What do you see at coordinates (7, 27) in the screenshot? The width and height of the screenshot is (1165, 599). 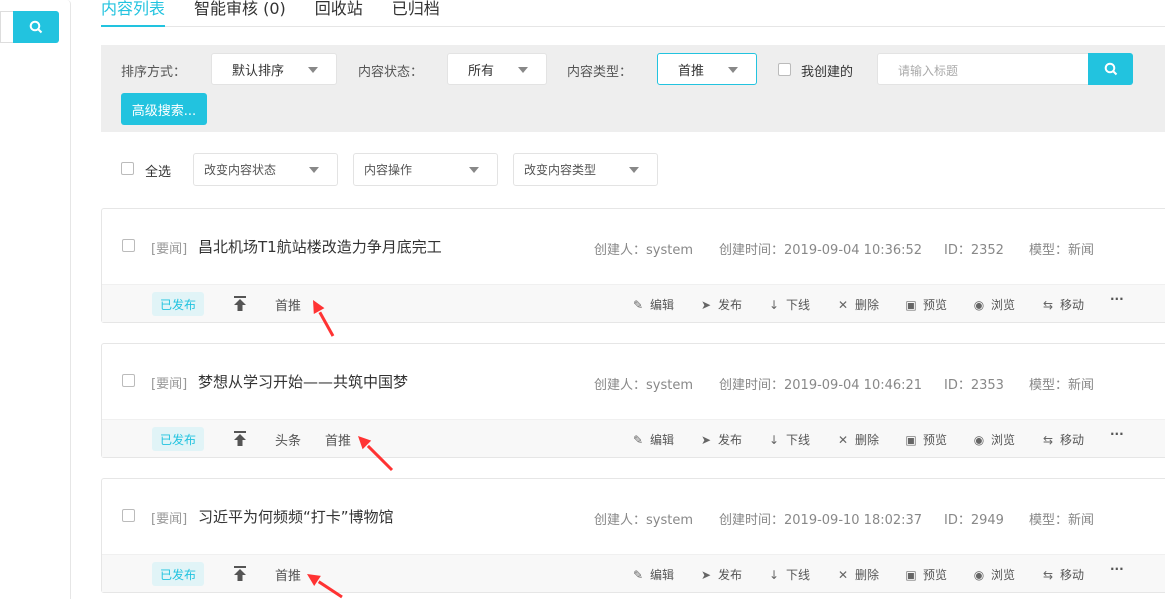 I see `sidebar-search-input` at bounding box center [7, 27].